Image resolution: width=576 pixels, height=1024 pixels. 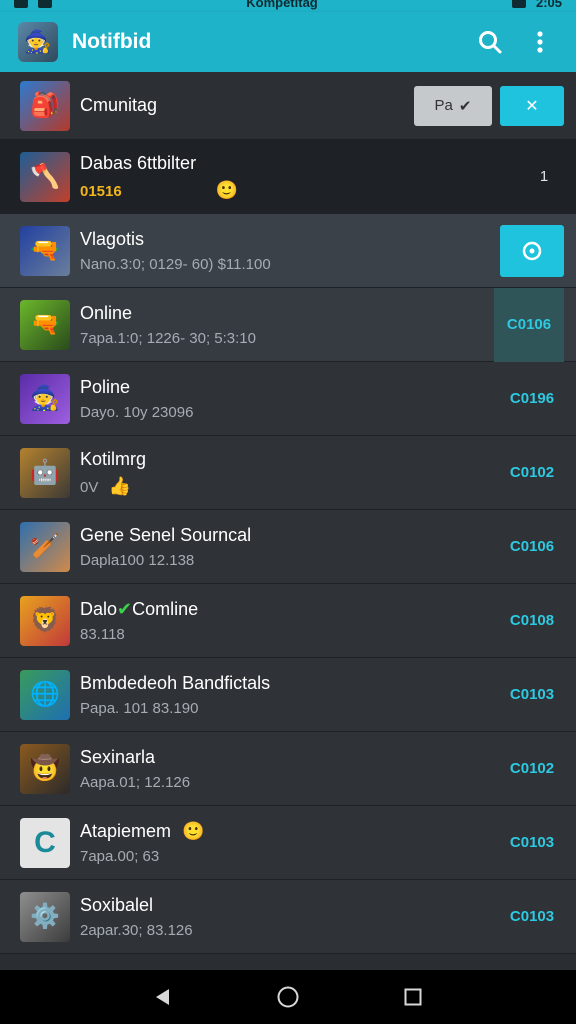 I want to click on item-title: Bmbdedeoh Bandfictals, so click(x=175, y=682).